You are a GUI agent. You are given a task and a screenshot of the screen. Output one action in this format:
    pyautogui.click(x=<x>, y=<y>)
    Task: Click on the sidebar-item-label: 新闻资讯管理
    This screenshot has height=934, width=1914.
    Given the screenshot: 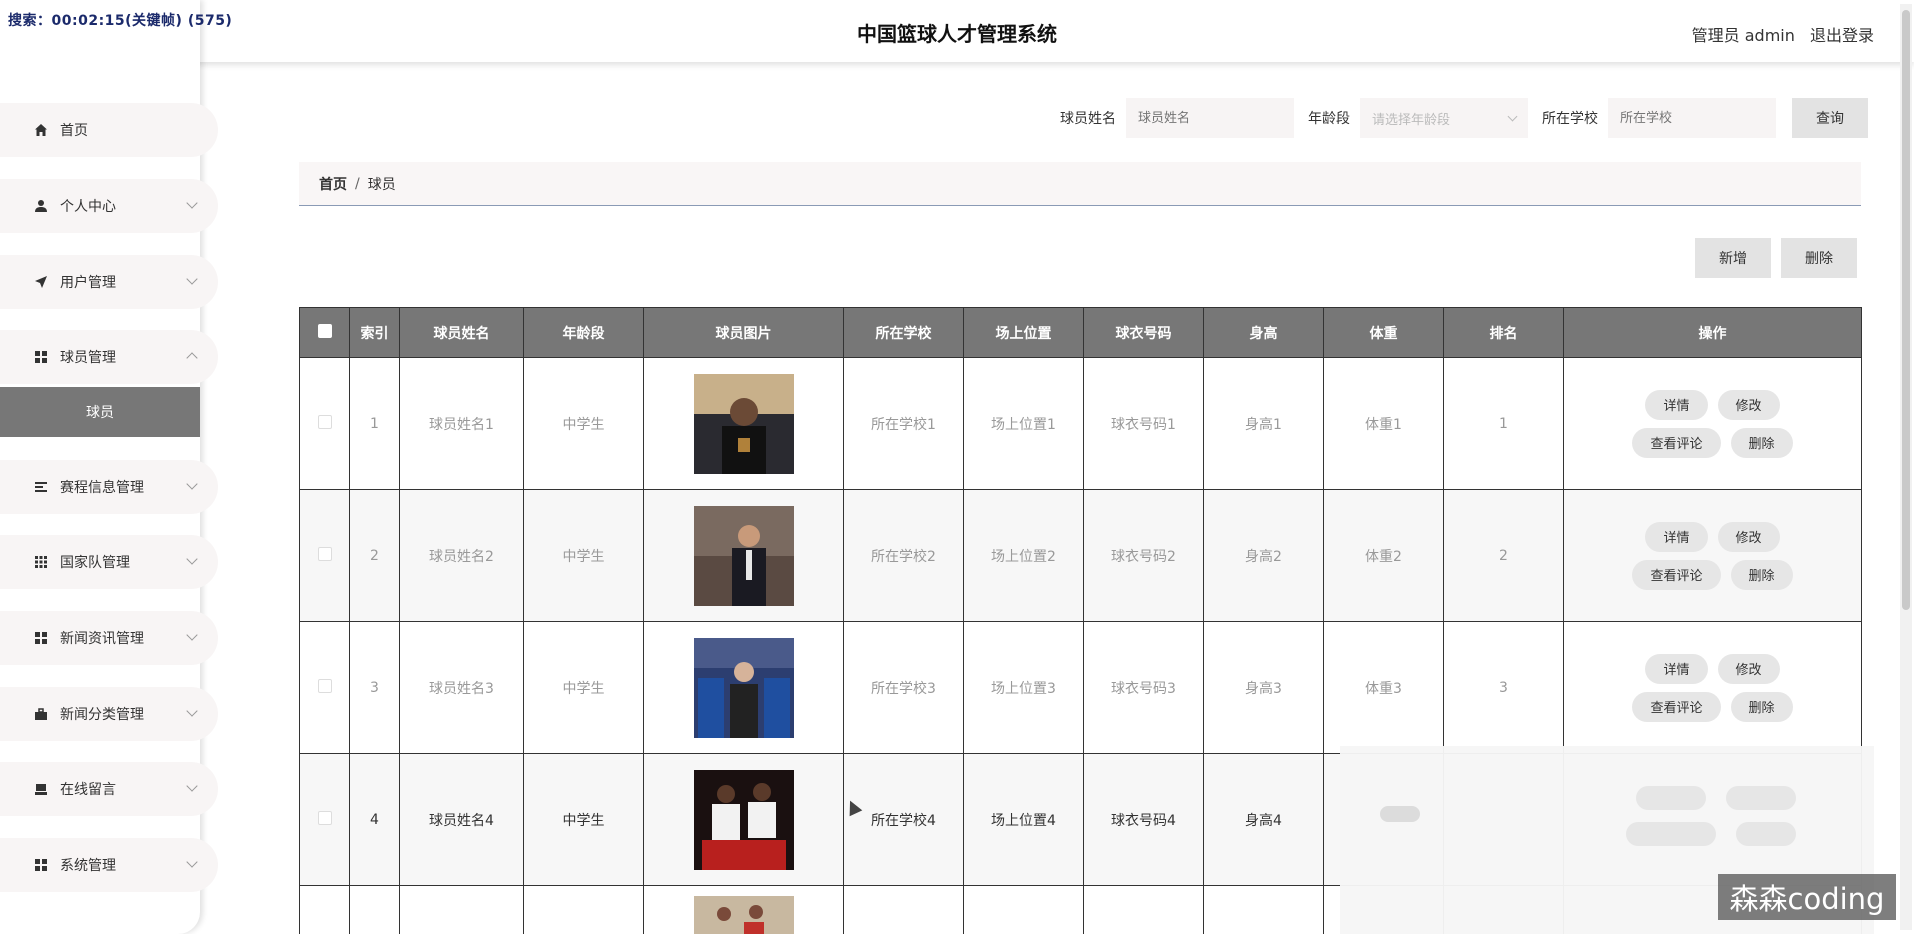 What is the action you would take?
    pyautogui.click(x=102, y=639)
    